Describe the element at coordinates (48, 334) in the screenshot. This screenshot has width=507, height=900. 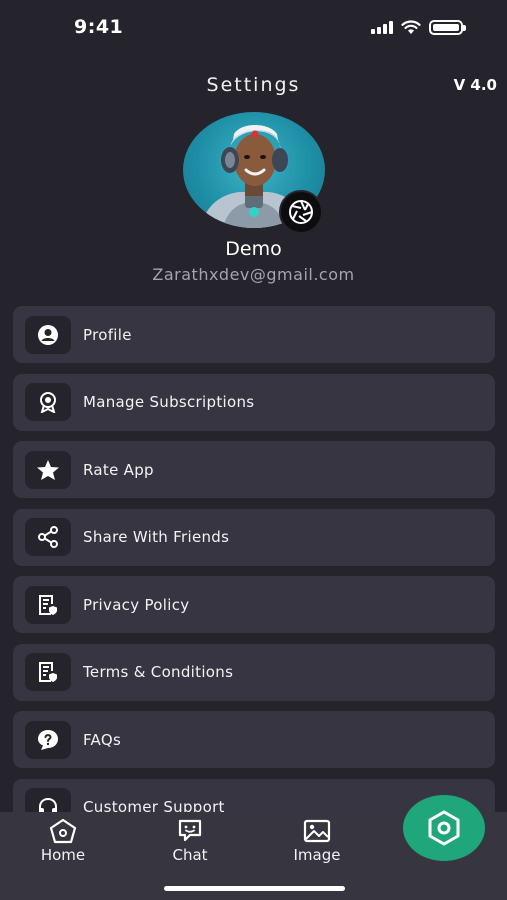
I see `user-circle-icon` at that location.